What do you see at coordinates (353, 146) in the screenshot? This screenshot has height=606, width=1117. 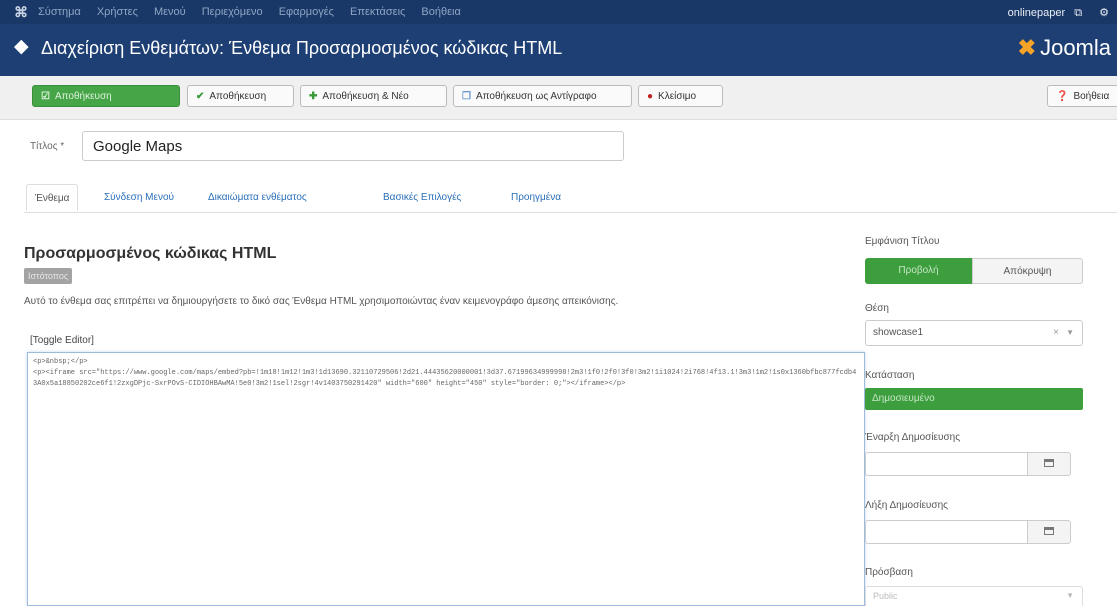 I see `title-input` at bounding box center [353, 146].